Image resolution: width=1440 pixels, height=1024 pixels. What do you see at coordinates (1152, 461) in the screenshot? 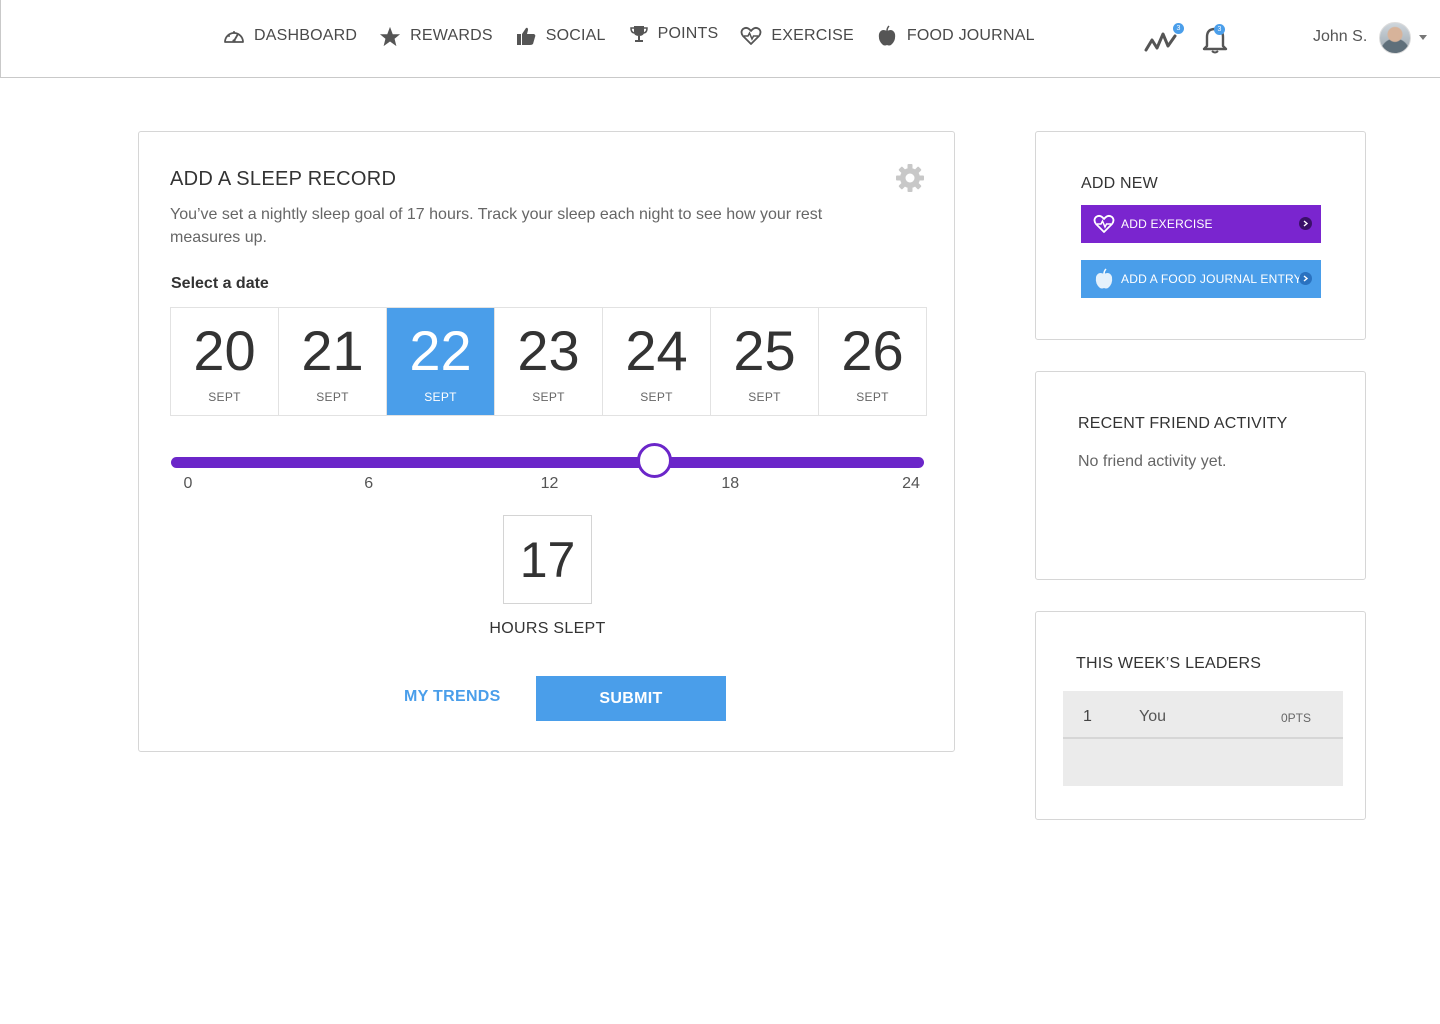
I see `friend-activity-empty-text: No friend activity yet.` at bounding box center [1152, 461].